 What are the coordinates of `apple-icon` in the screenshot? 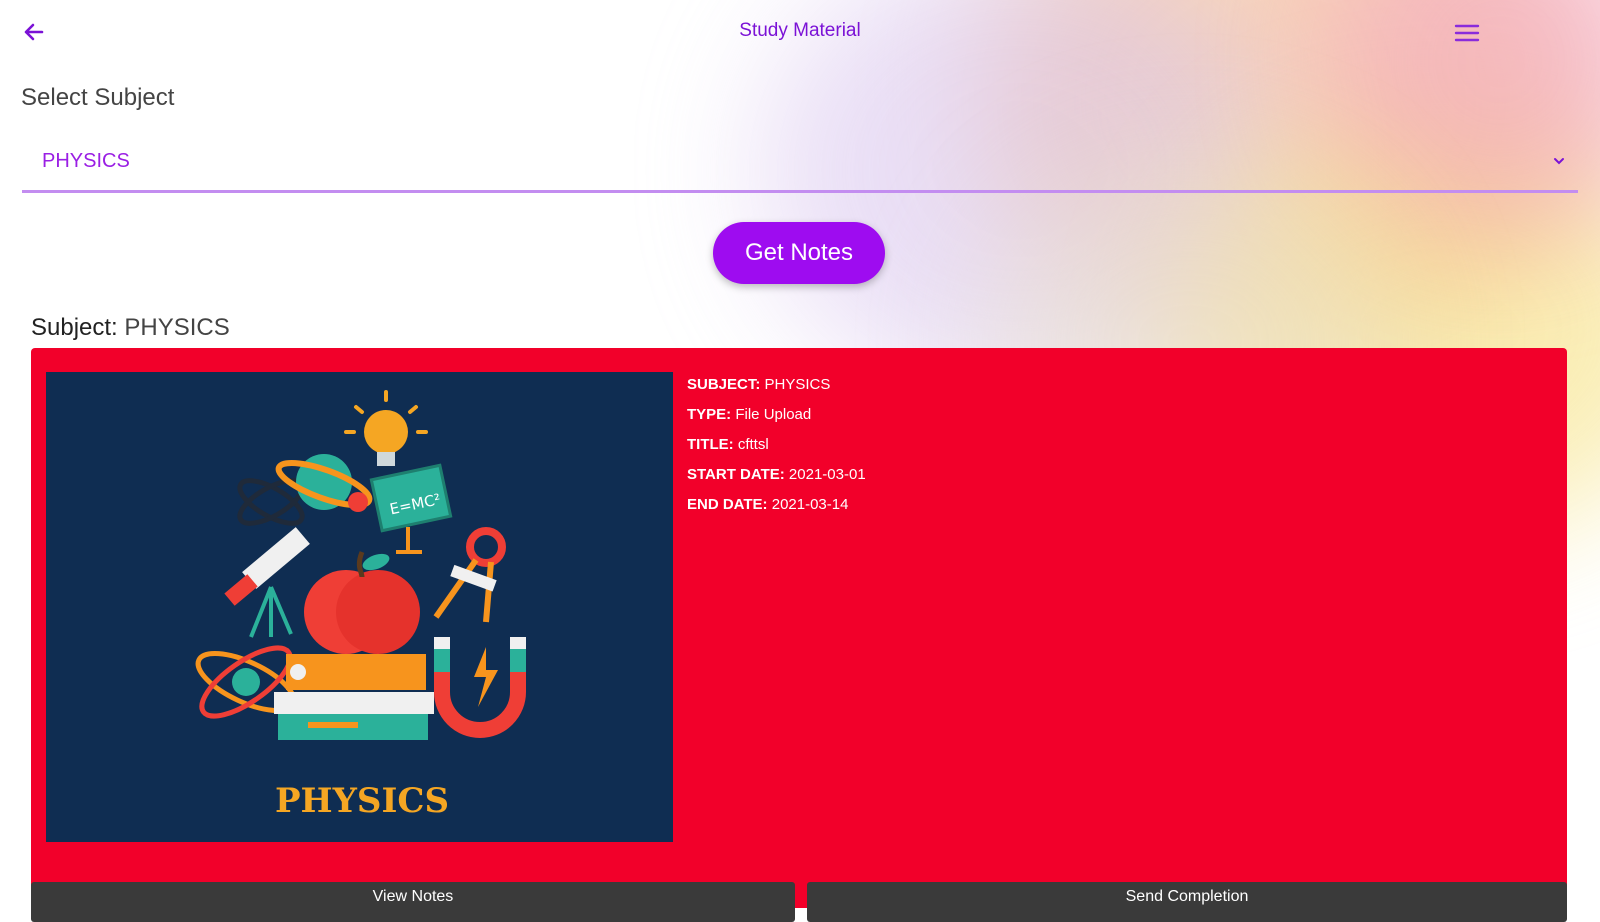 It's located at (362, 602).